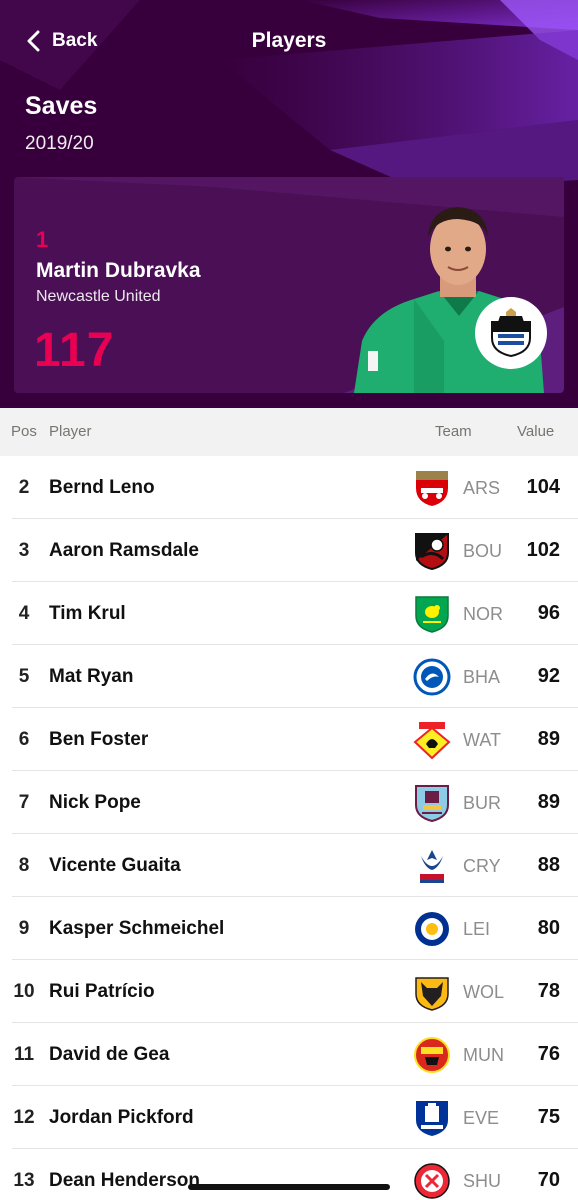 This screenshot has width=578, height=1200. Describe the element at coordinates (289, 739) in the screenshot. I see `table-row: 6 Ben Foster WAT 89` at that location.